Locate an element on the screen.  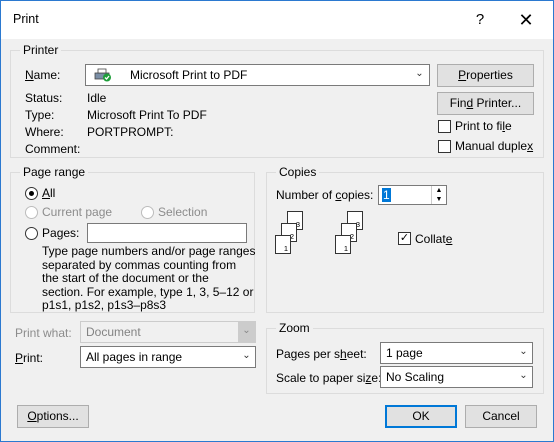
cancel-button: Cancel is located at coordinates (501, 416).